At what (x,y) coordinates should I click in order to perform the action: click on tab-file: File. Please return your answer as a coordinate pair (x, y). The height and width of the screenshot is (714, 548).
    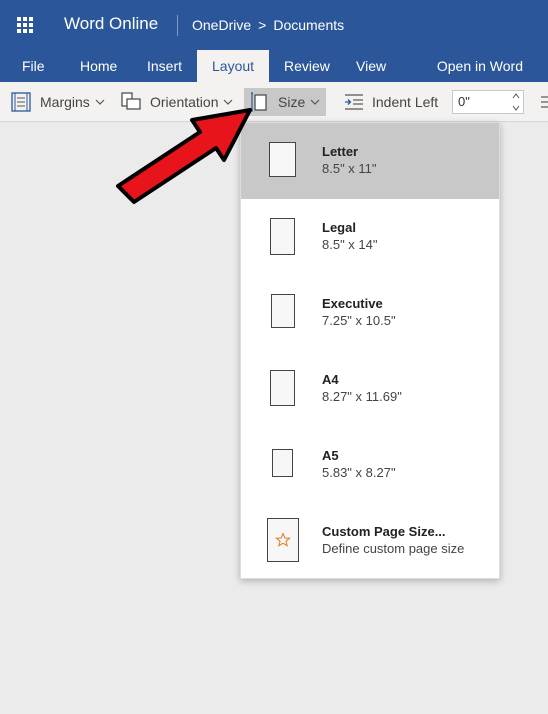
    Looking at the image, I should click on (33, 66).